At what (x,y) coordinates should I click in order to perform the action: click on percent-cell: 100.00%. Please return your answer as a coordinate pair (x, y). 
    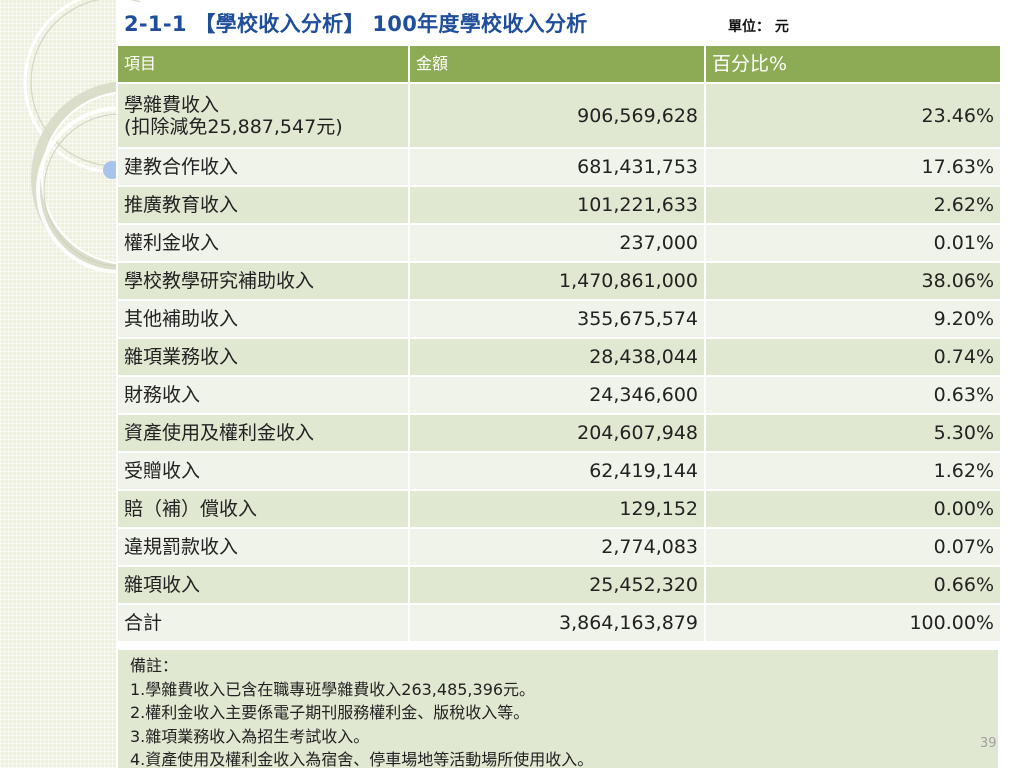
    Looking at the image, I should click on (853, 623).